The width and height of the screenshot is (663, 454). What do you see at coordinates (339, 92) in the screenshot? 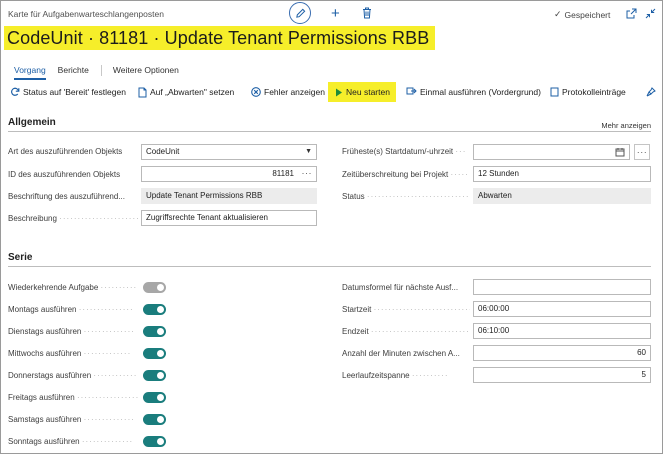
I see `play-icon` at bounding box center [339, 92].